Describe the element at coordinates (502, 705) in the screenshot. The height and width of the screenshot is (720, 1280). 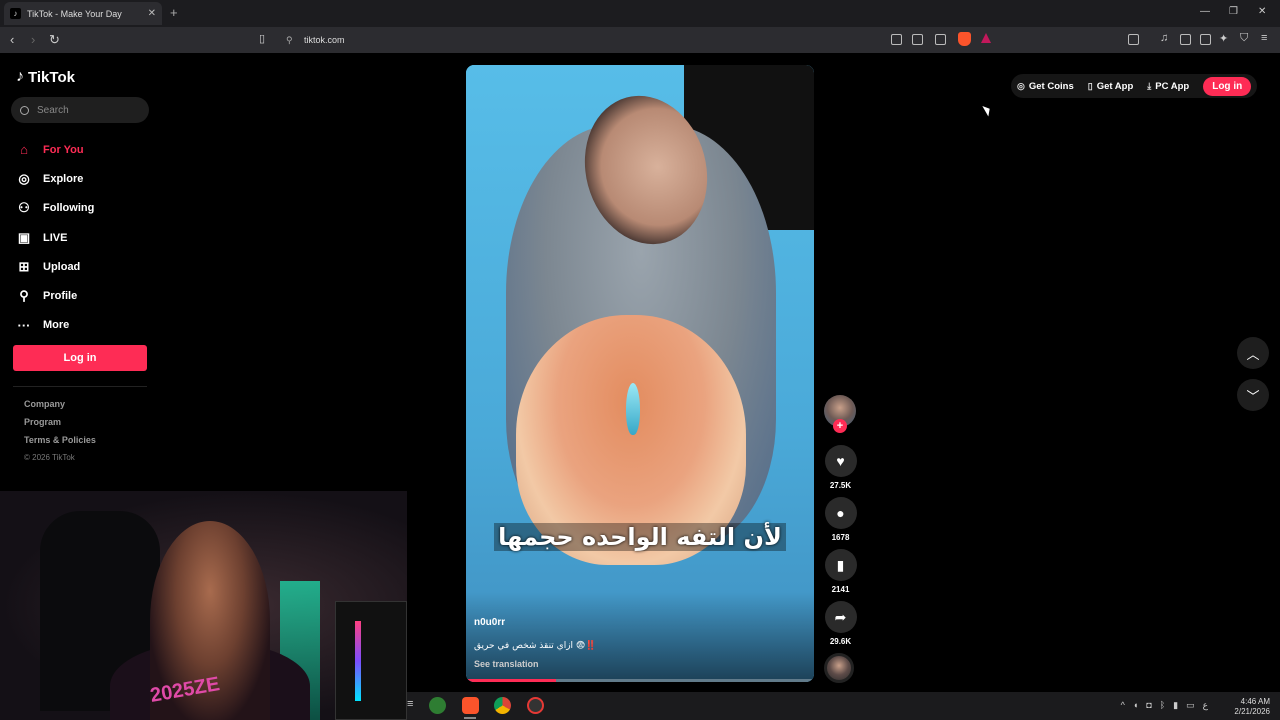
I see `chrome-app-icon` at that location.